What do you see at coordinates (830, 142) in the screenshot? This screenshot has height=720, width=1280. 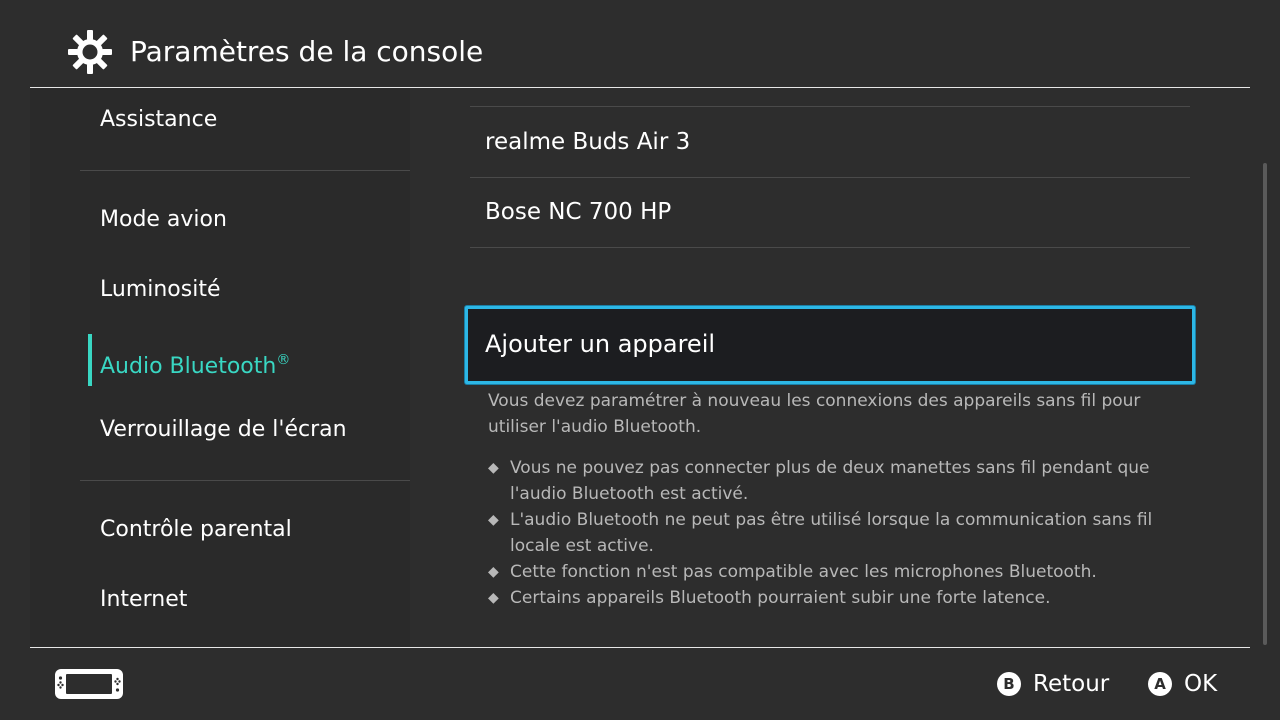 I see `device-row: realme Buds Air 3` at bounding box center [830, 142].